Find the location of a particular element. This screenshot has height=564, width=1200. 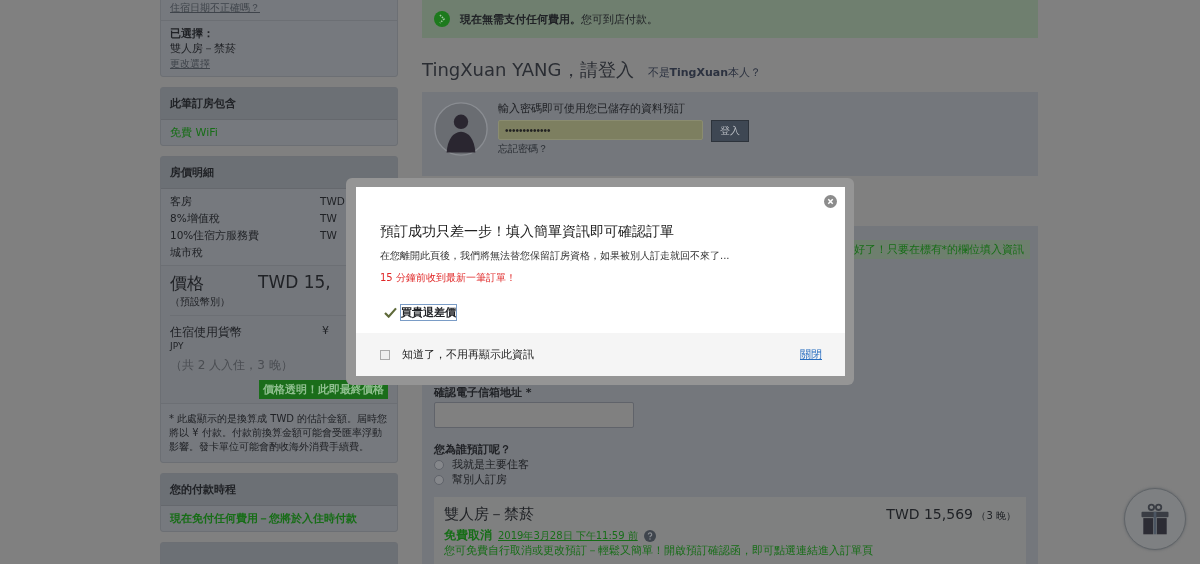

close-icon is located at coordinates (830, 201).